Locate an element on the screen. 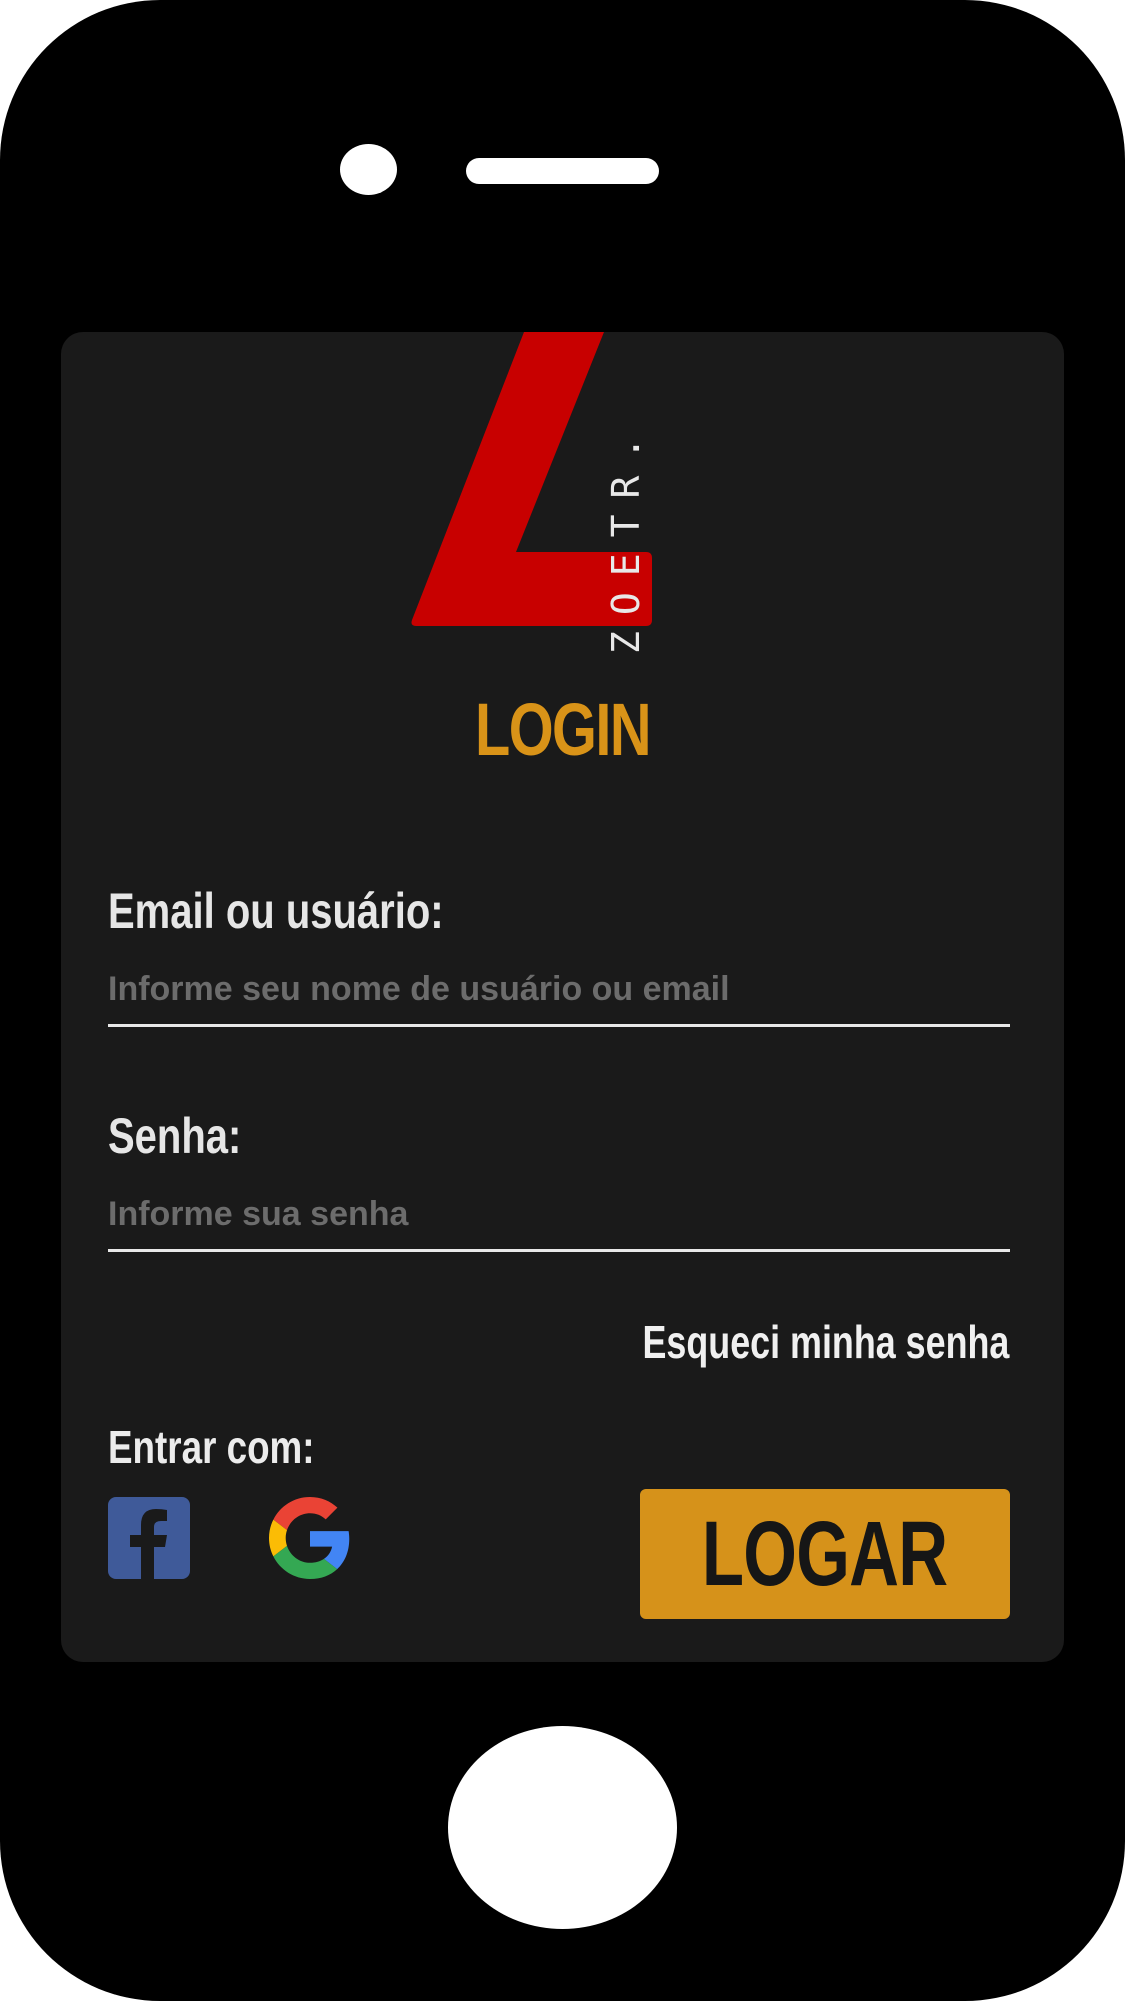  phone-camera is located at coordinates (368, 169).